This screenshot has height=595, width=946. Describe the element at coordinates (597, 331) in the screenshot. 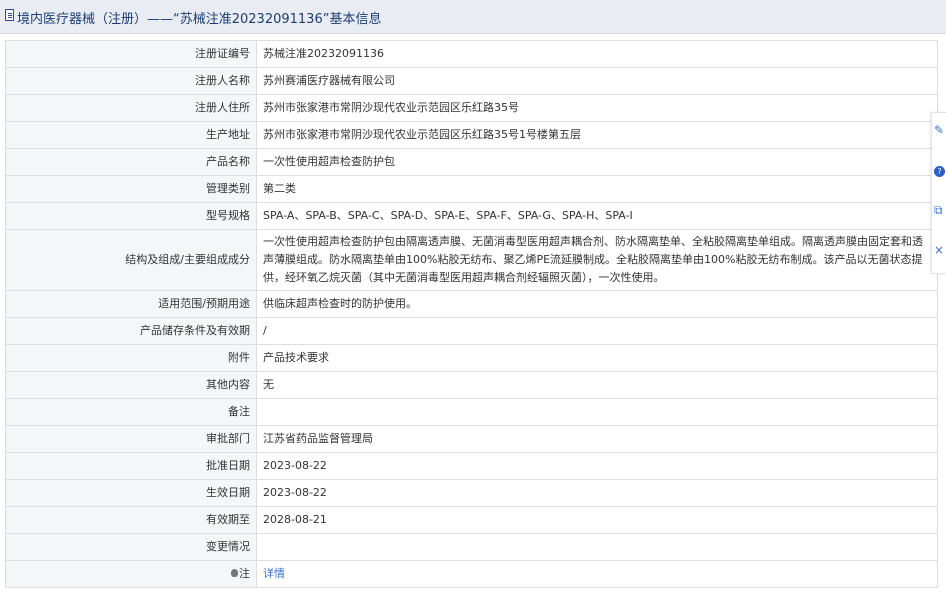

I see `field-value: /` at that location.